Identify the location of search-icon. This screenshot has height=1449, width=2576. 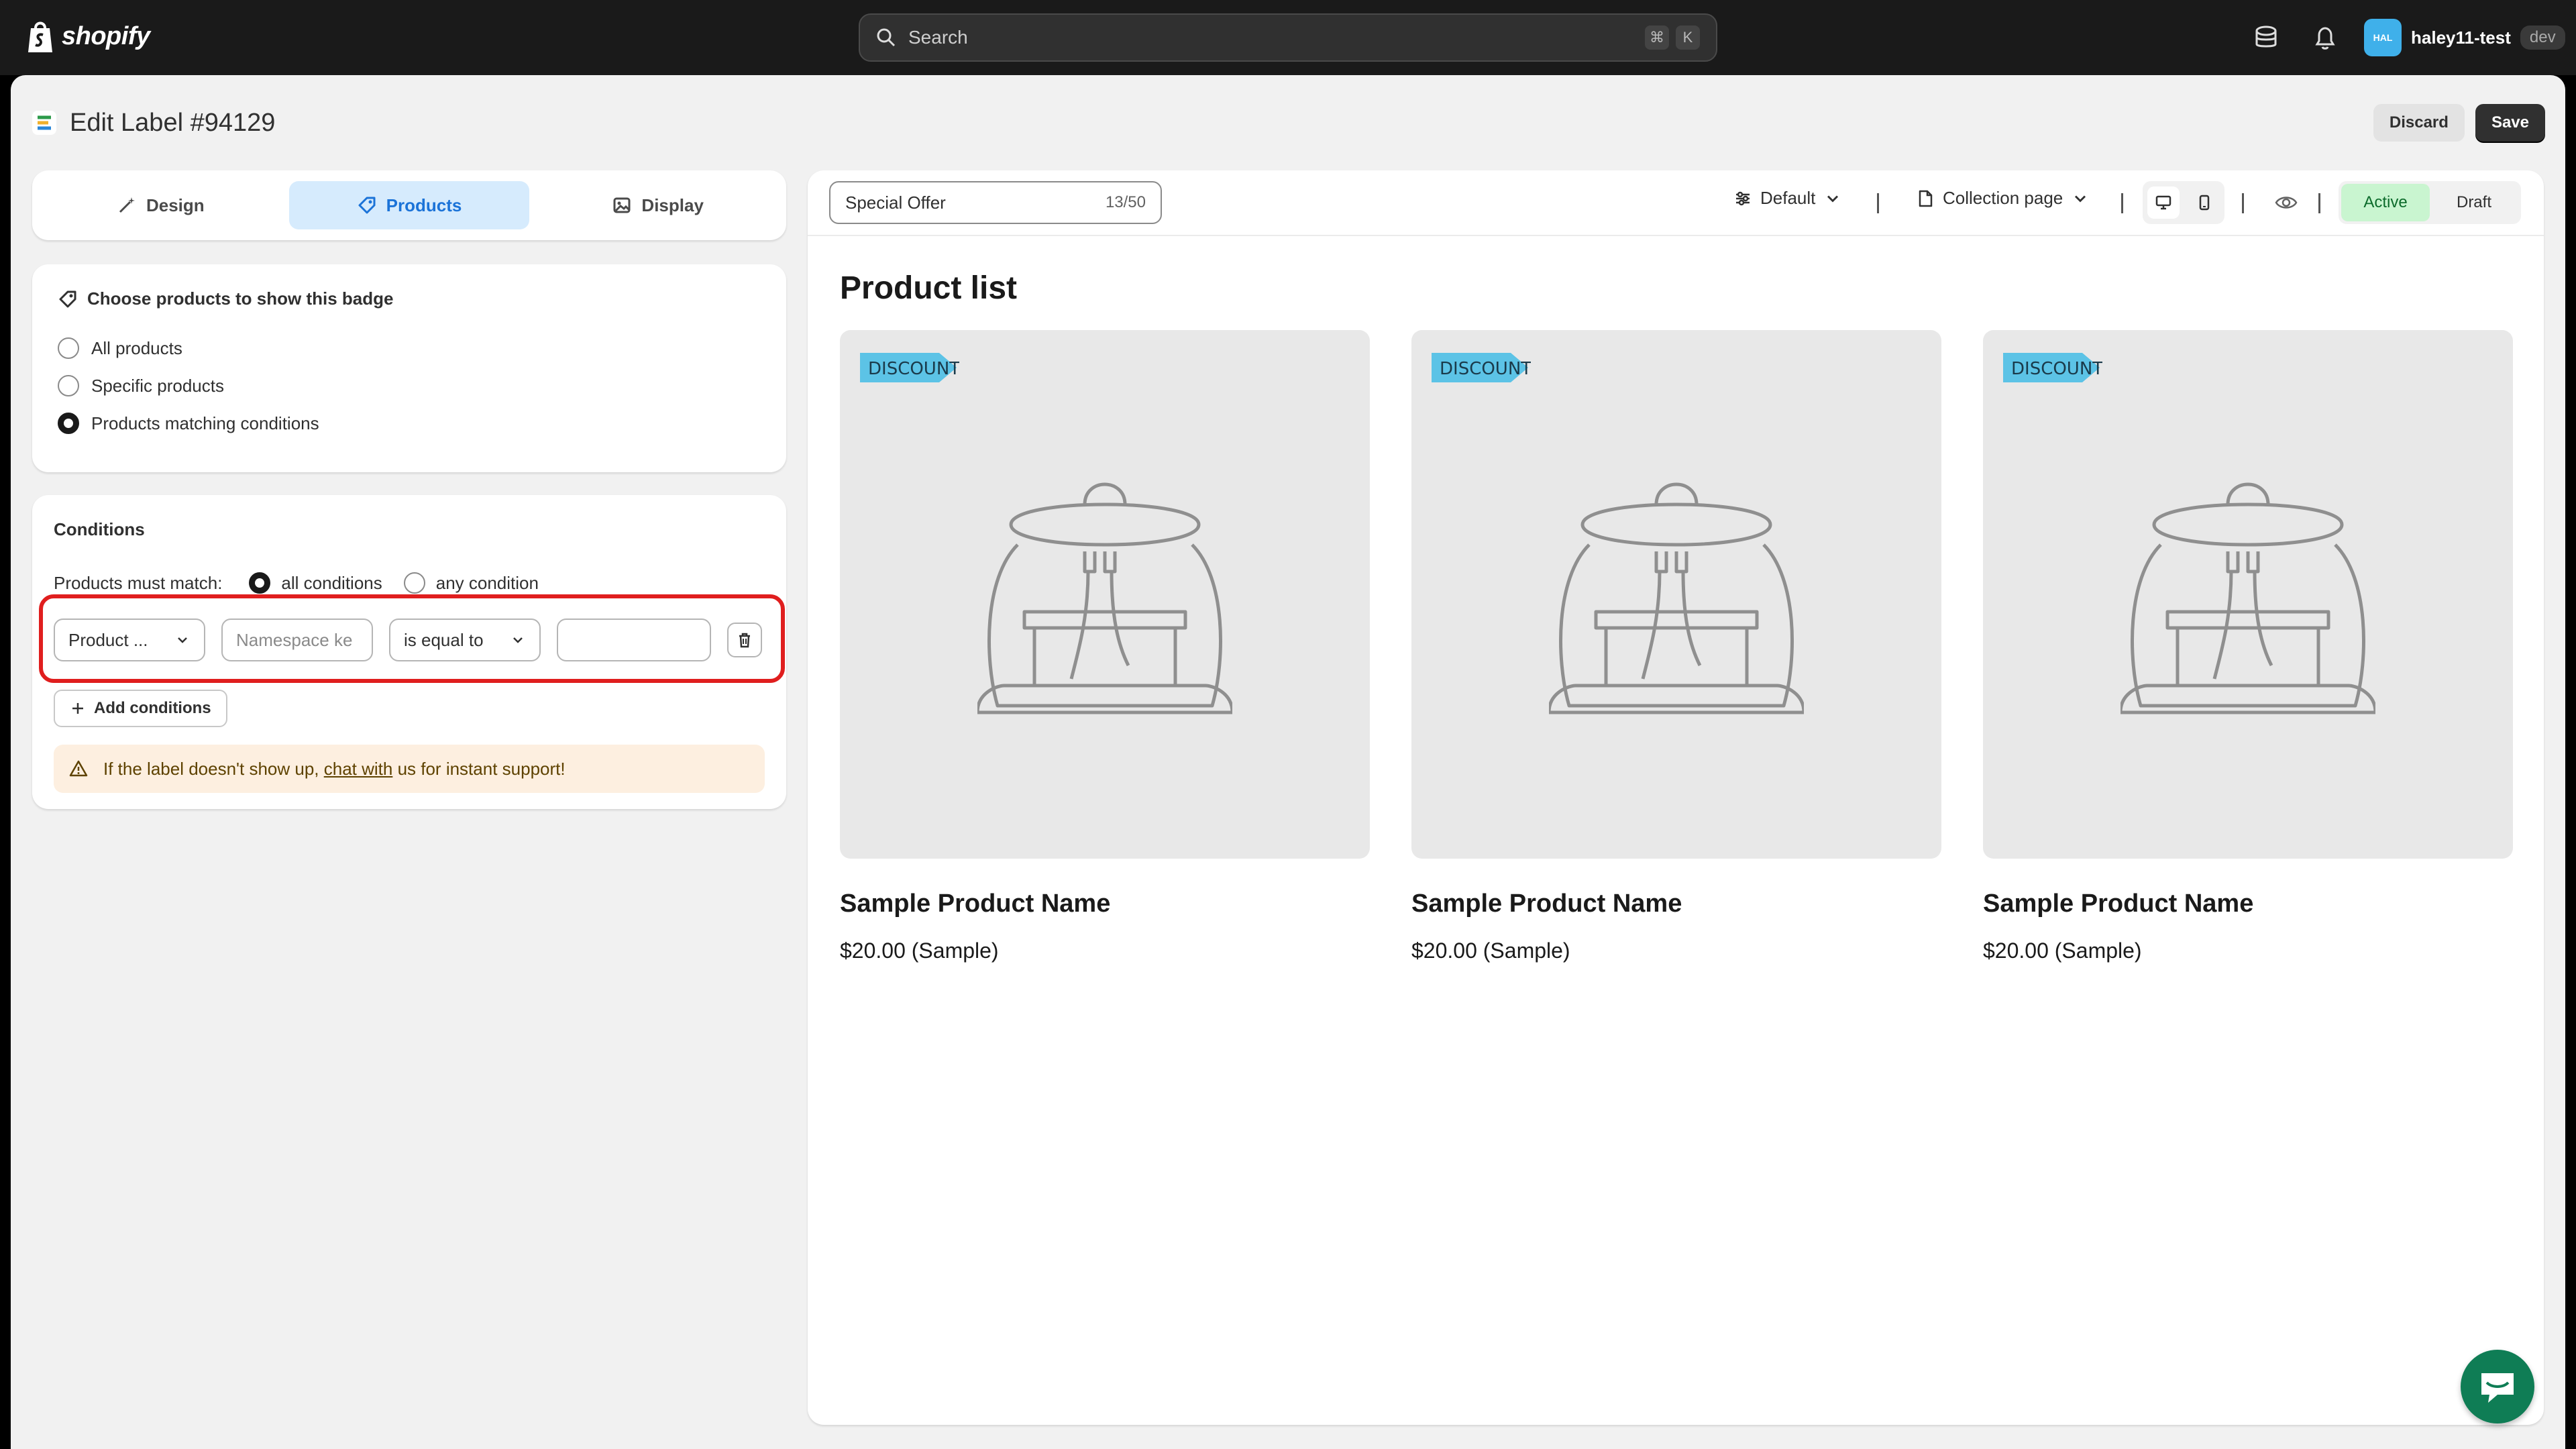
(886, 37).